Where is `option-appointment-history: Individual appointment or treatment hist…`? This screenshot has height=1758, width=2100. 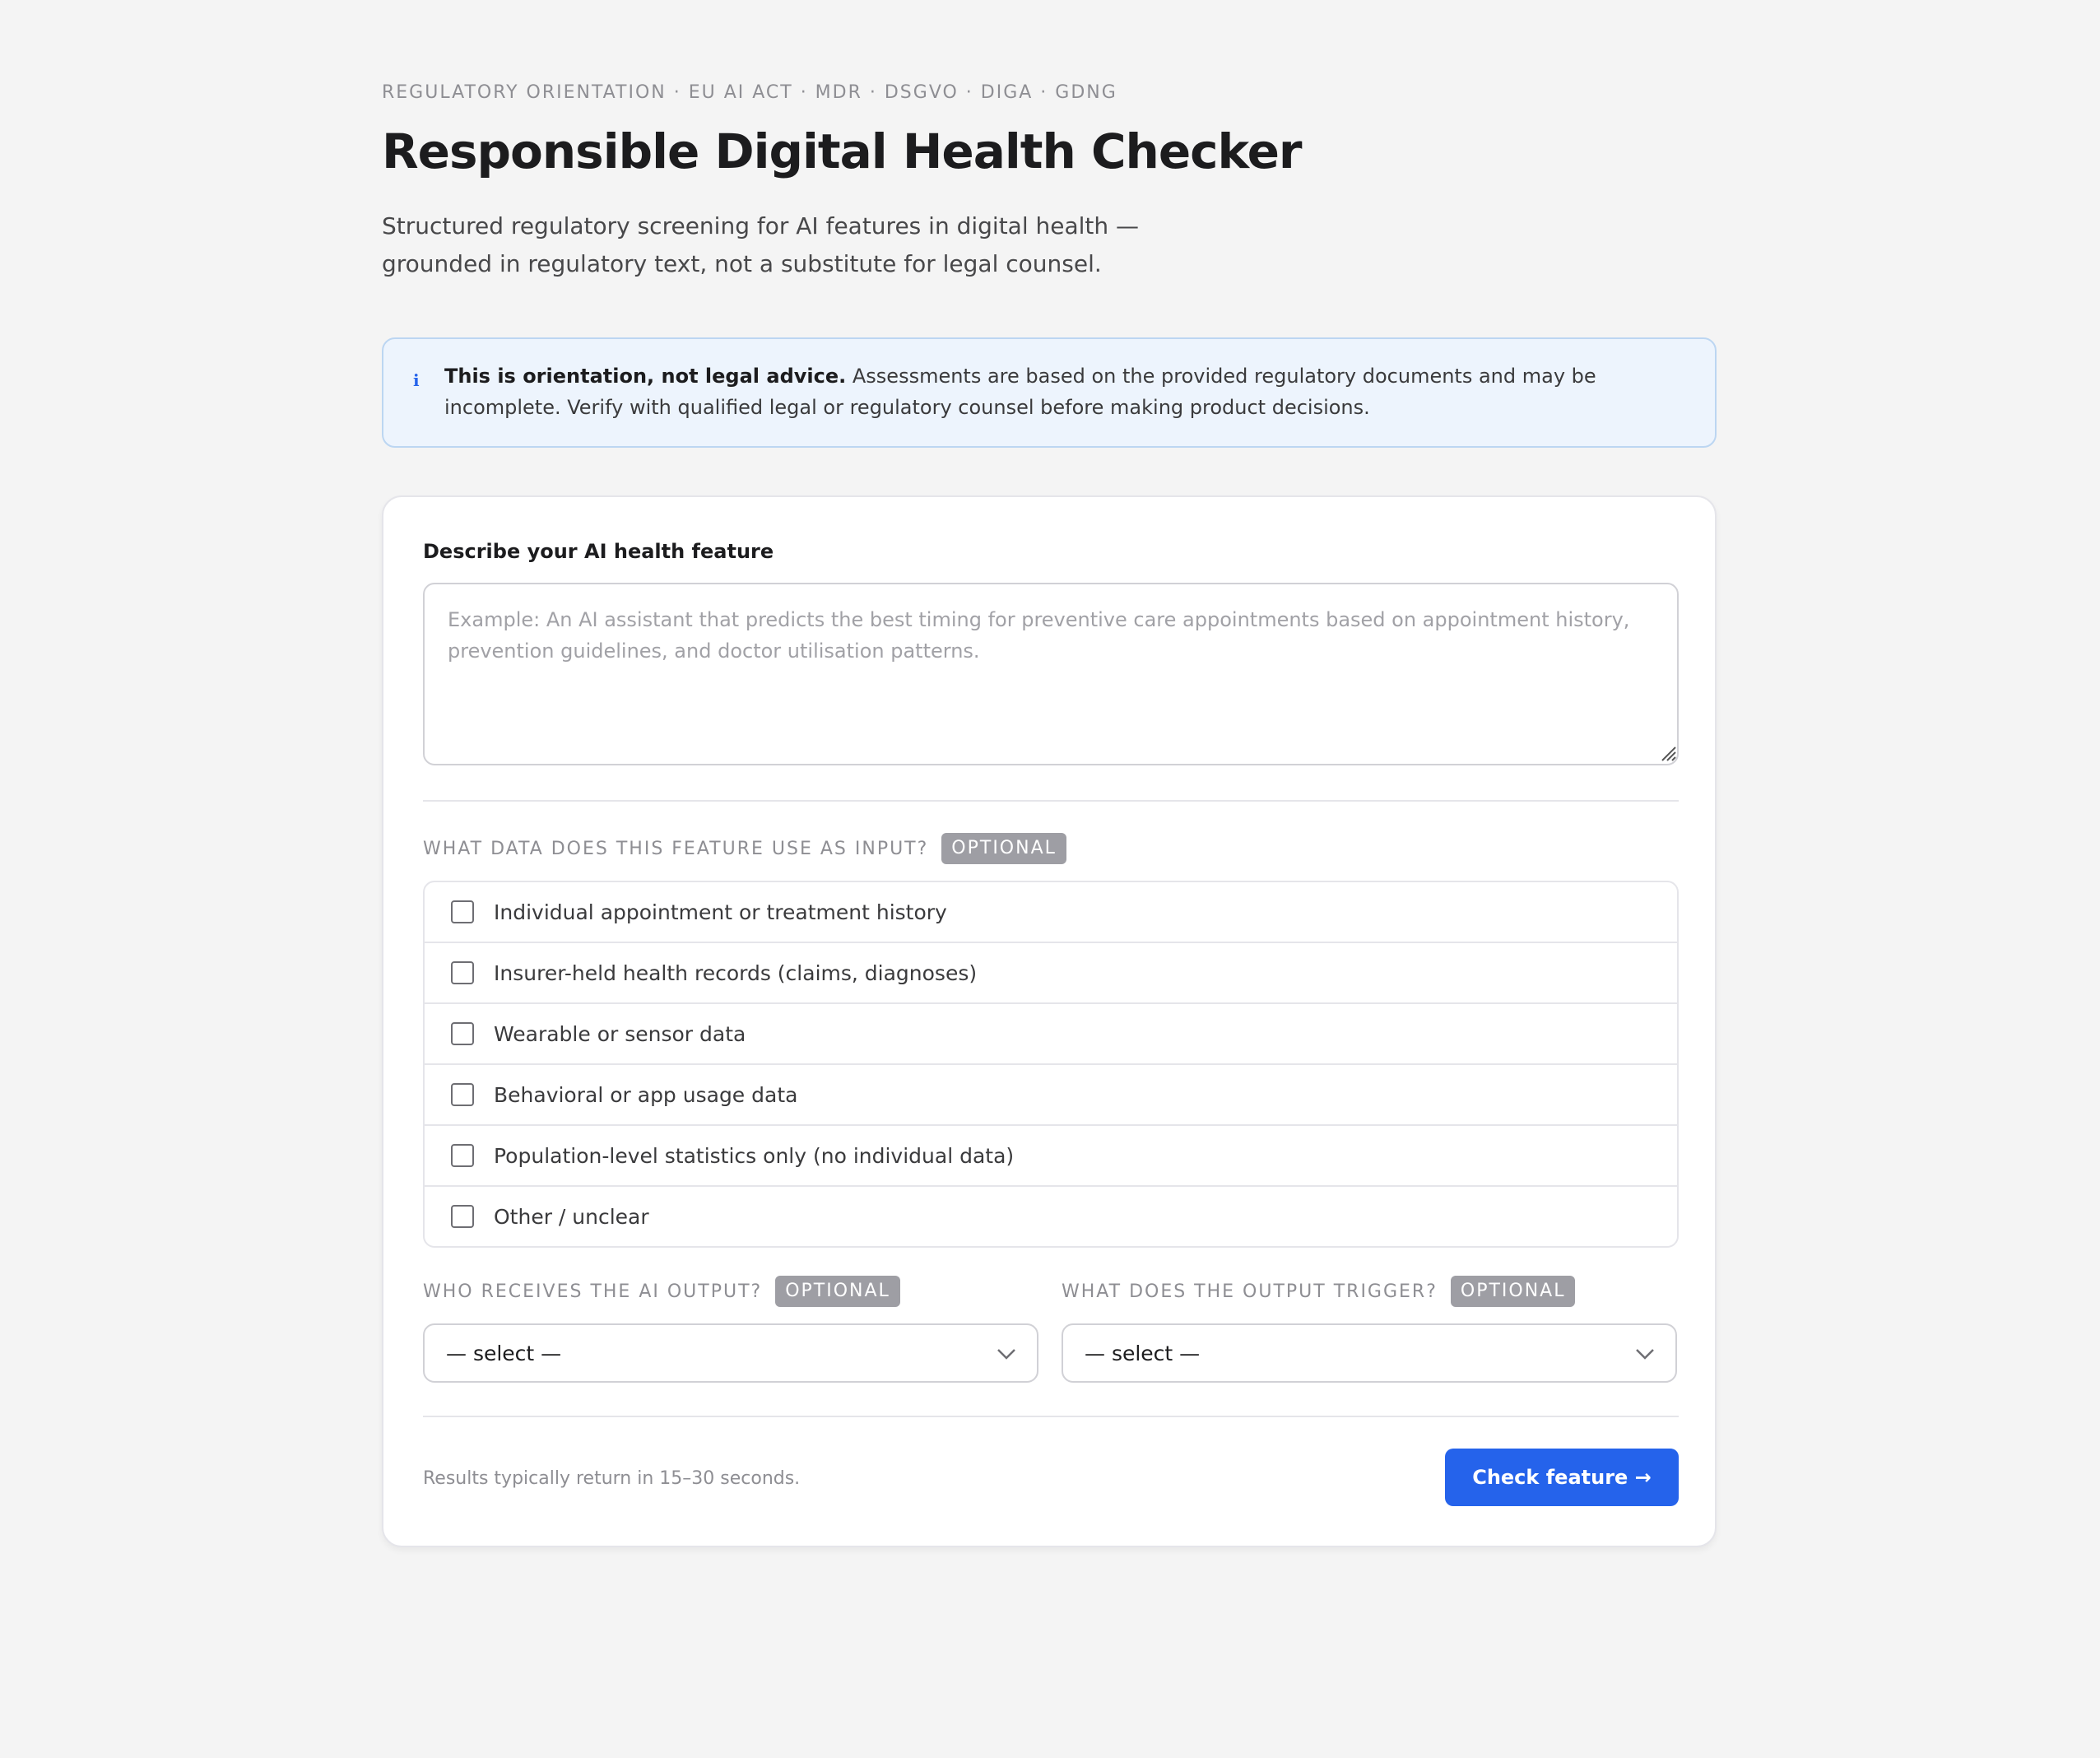
option-appointment-history: Individual appointment or treatment hist… is located at coordinates (1051, 912).